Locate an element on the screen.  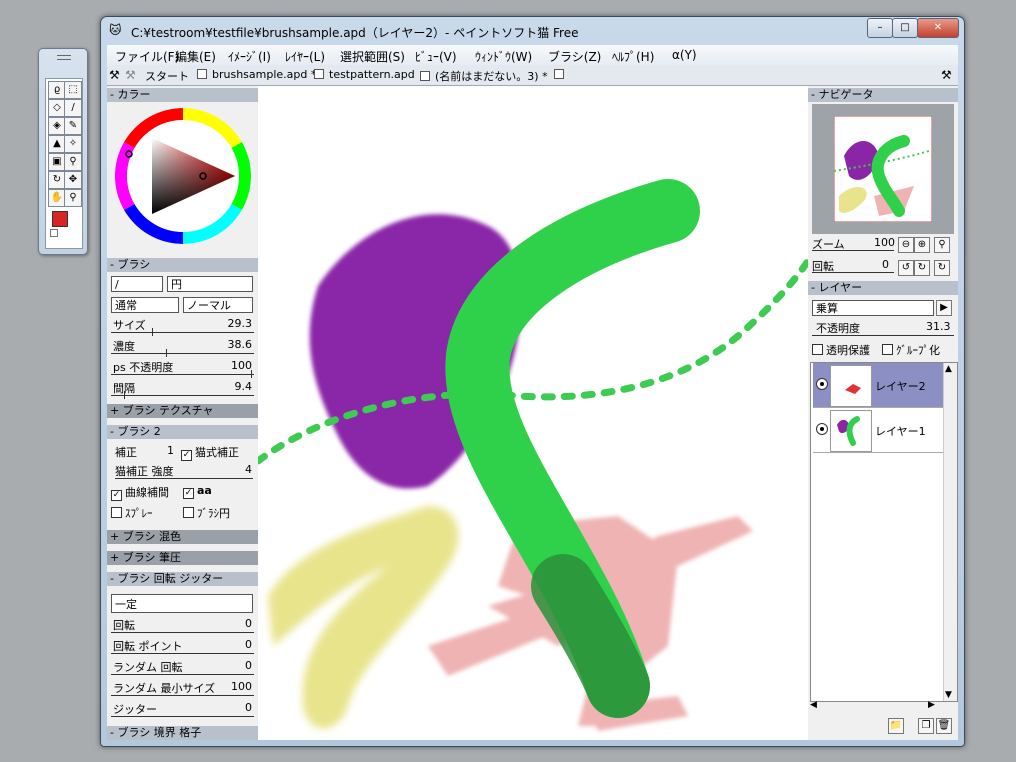
brush-slider: ps 不透明度 100 is located at coordinates (182, 368).